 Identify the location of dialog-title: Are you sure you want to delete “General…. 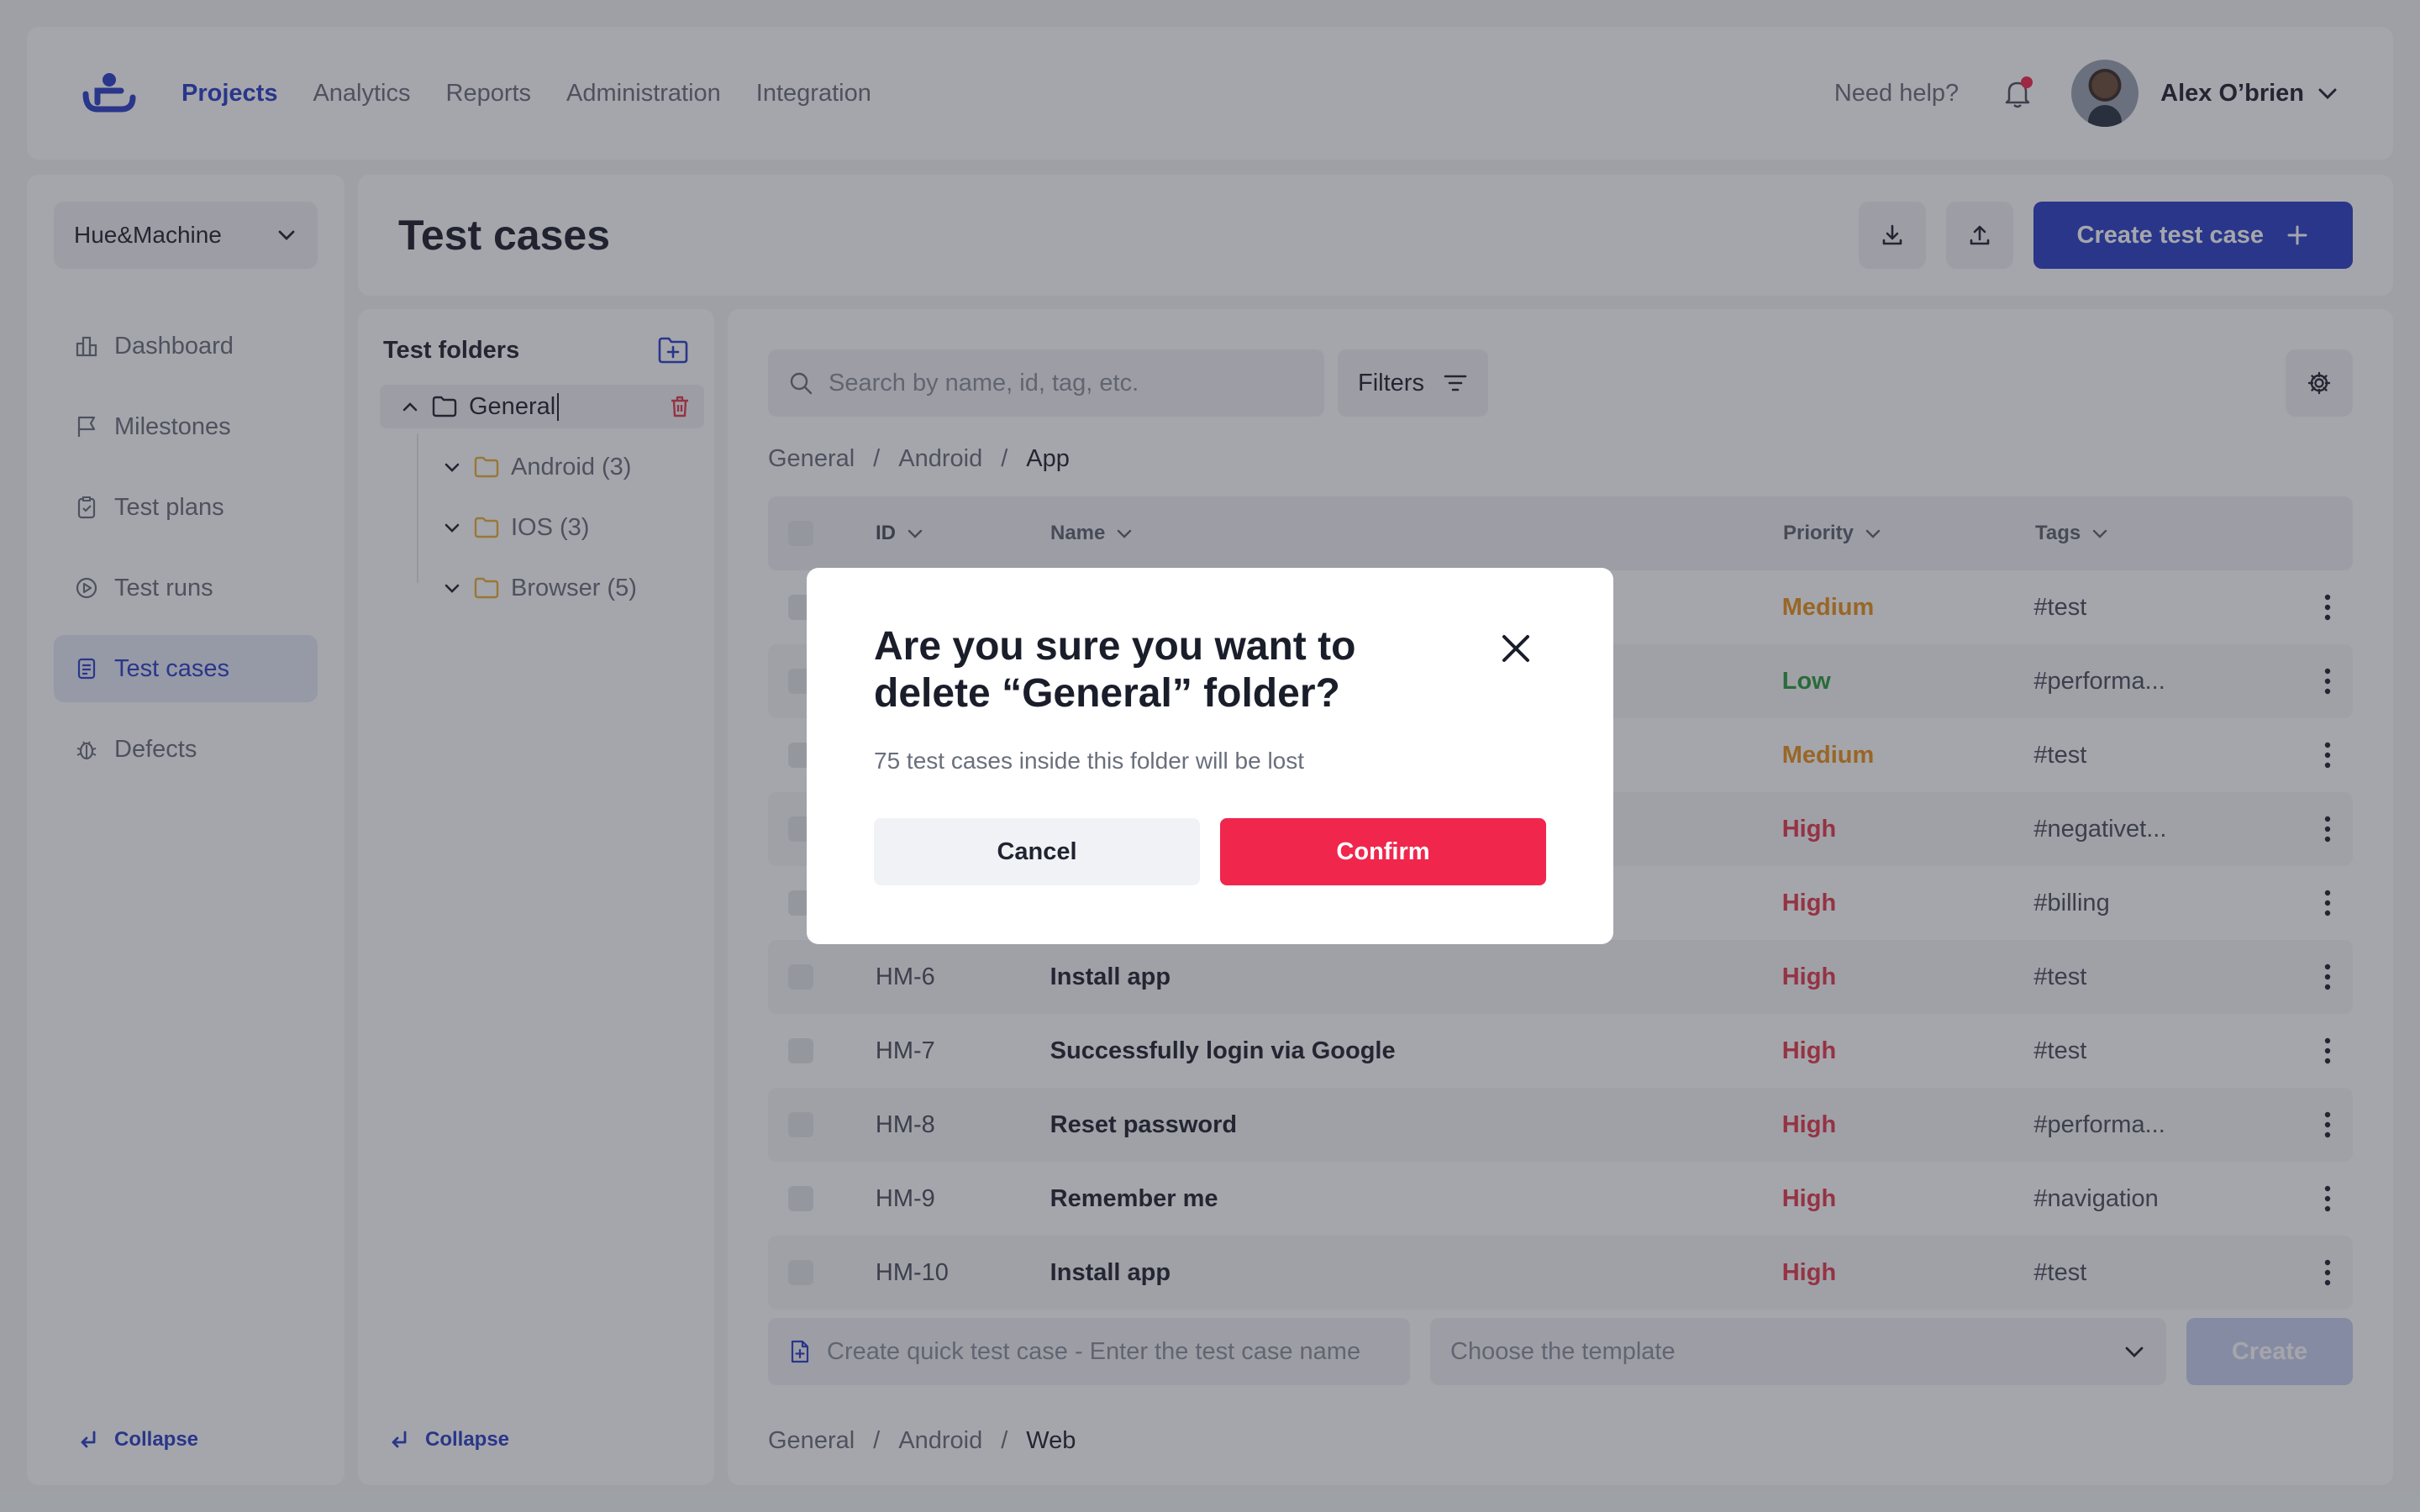
(1115, 670).